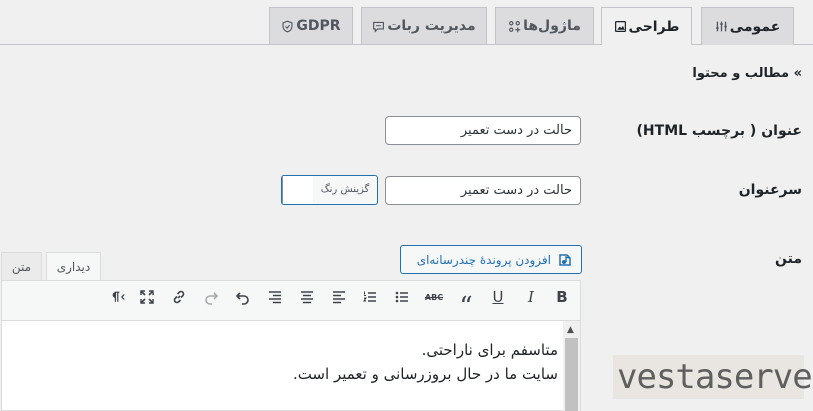 The image size is (813, 411). Describe the element at coordinates (498, 297) in the screenshot. I see `underline-button: U` at that location.